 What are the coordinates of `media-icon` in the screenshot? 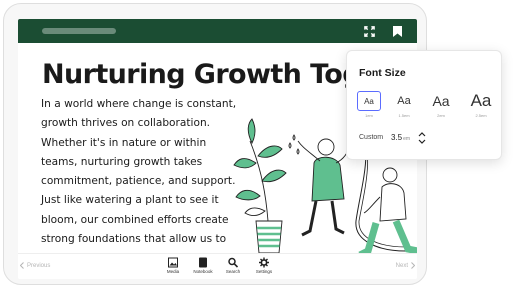 It's located at (173, 262).